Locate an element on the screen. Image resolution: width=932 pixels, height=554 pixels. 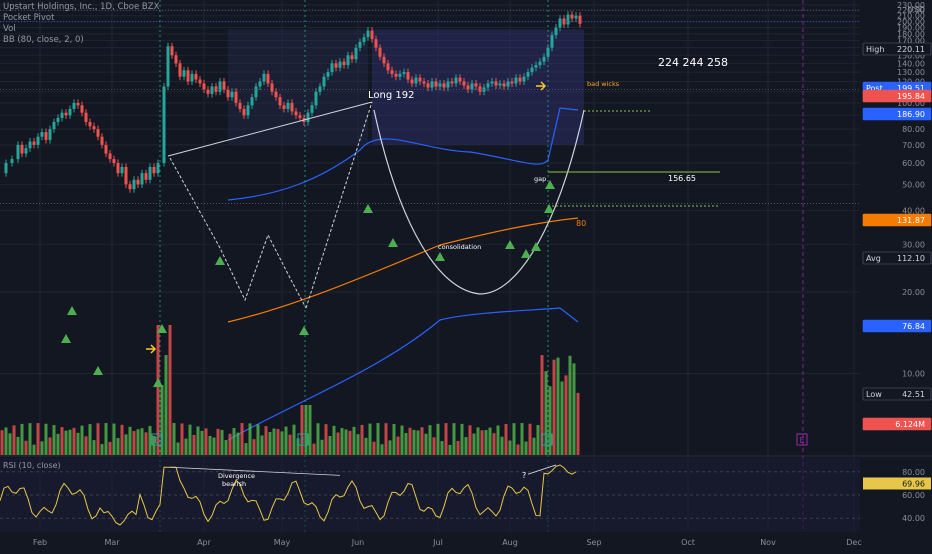
indicator-vol: Vol is located at coordinates (81, 29).